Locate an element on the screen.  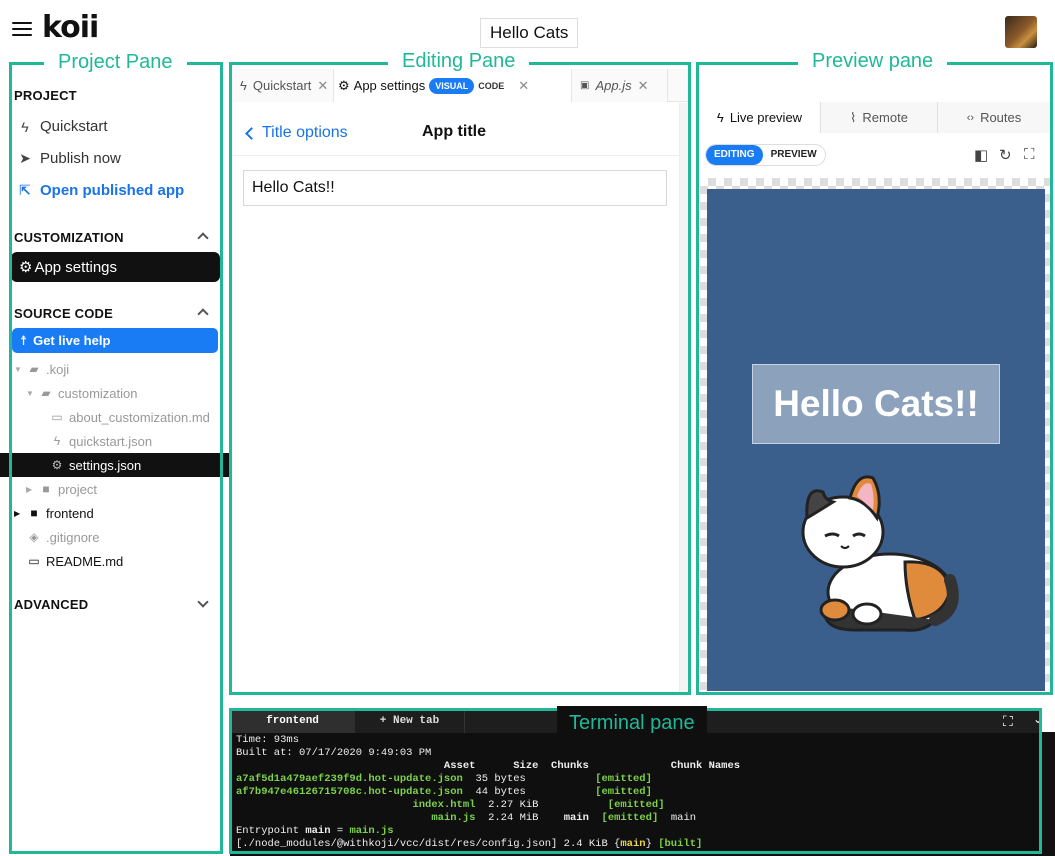
hamburger-menu-icon is located at coordinates (22, 30).